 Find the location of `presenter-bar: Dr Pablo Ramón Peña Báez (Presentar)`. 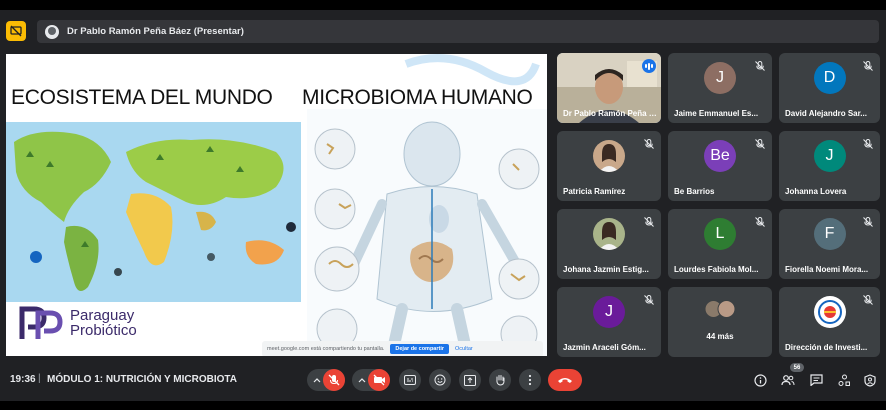

presenter-bar: Dr Pablo Ramón Peña Báez (Presentar) is located at coordinates (458, 31).